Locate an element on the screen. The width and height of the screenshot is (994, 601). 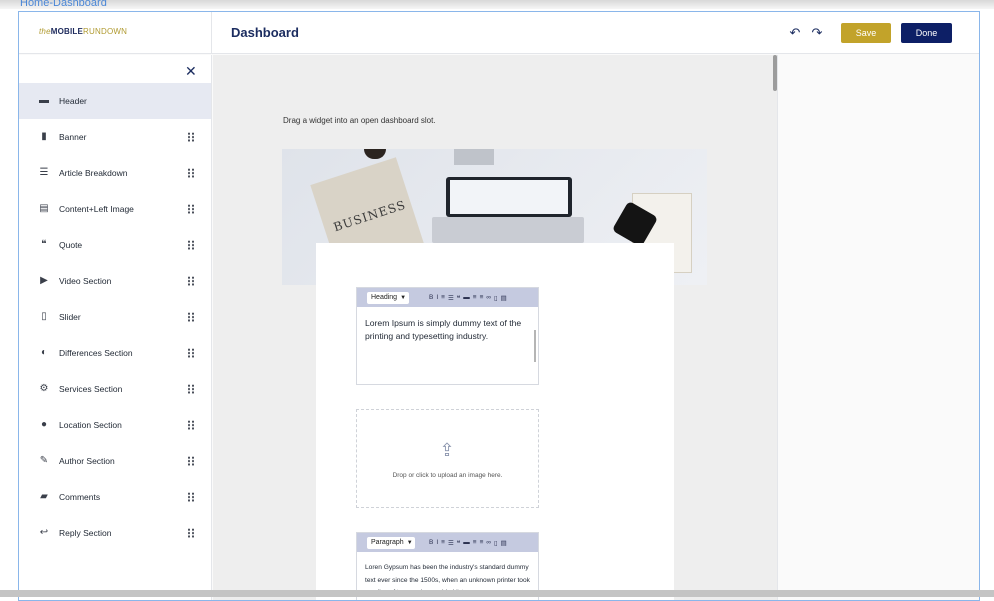
done-button: Done is located at coordinates (926, 33).